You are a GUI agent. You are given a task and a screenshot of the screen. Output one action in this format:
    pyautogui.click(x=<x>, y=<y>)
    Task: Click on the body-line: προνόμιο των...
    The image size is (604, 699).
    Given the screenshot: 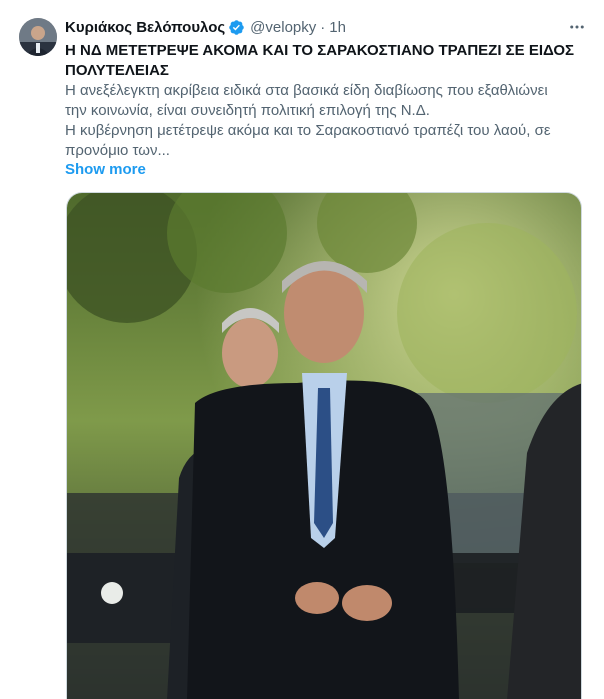 What is the action you would take?
    pyautogui.click(x=117, y=150)
    